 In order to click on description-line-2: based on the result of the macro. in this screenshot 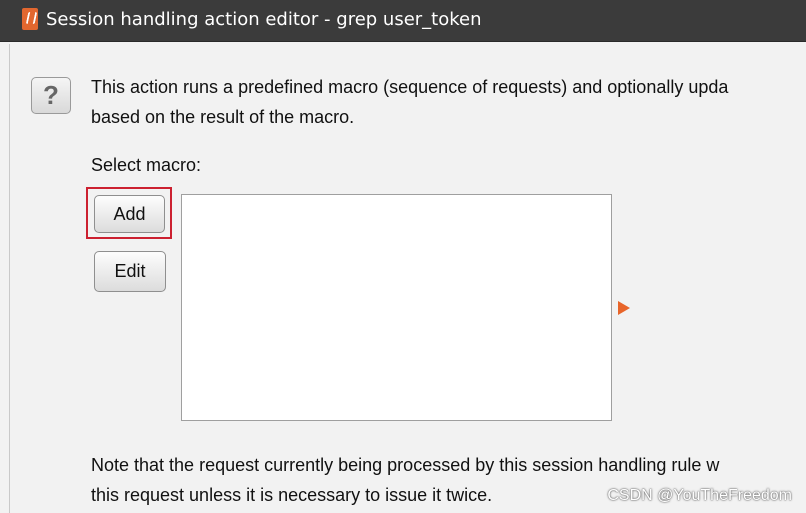, I will do `click(223, 117)`.